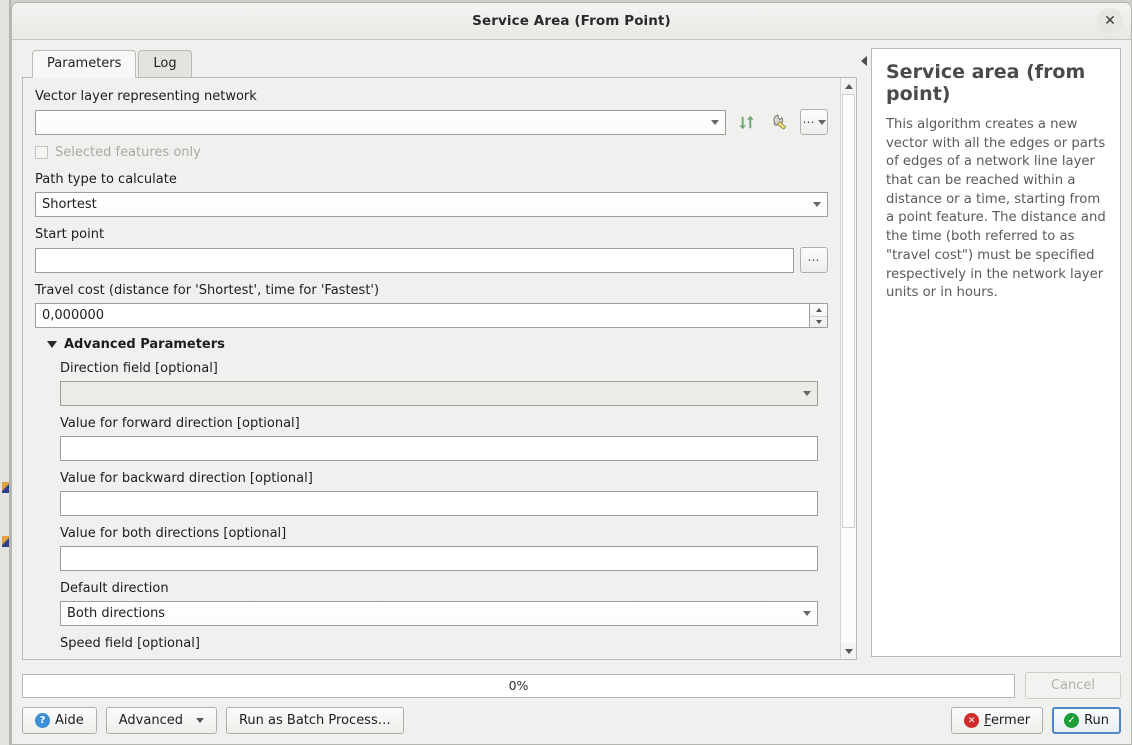  What do you see at coordinates (173, 533) in the screenshot?
I see `both-directions-label: Value for both directions [optional]` at bounding box center [173, 533].